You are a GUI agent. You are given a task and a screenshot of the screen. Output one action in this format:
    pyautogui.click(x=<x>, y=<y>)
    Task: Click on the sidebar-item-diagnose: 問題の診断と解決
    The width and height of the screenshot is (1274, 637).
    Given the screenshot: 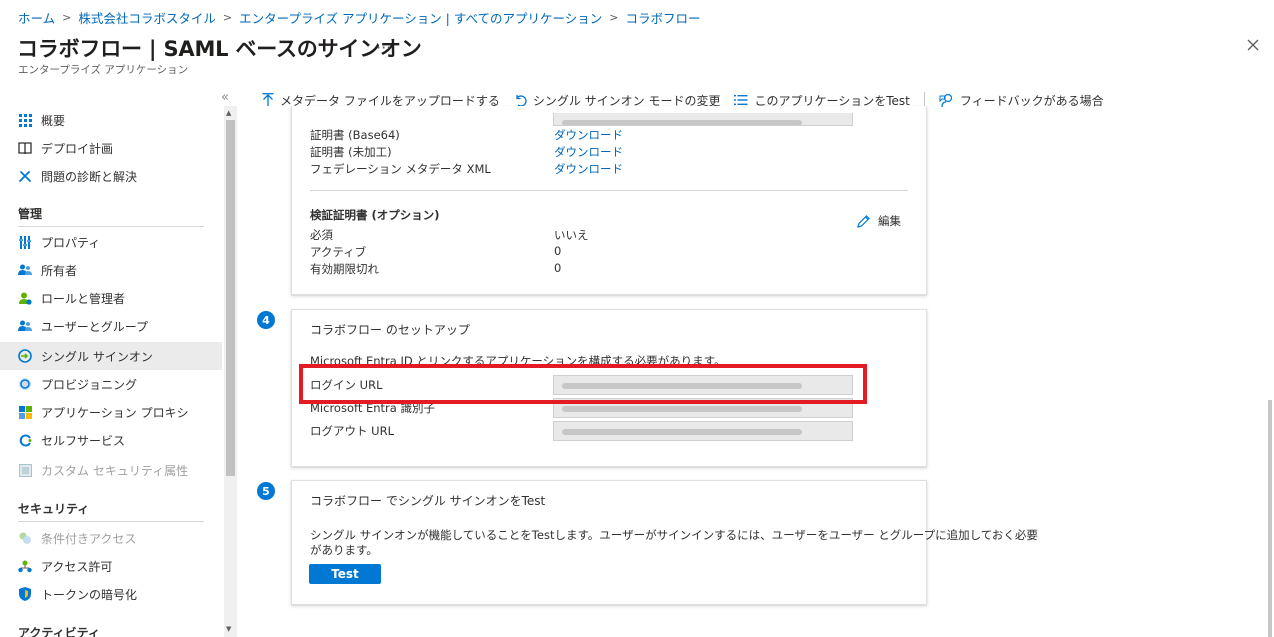 What is the action you would take?
    pyautogui.click(x=111, y=176)
    